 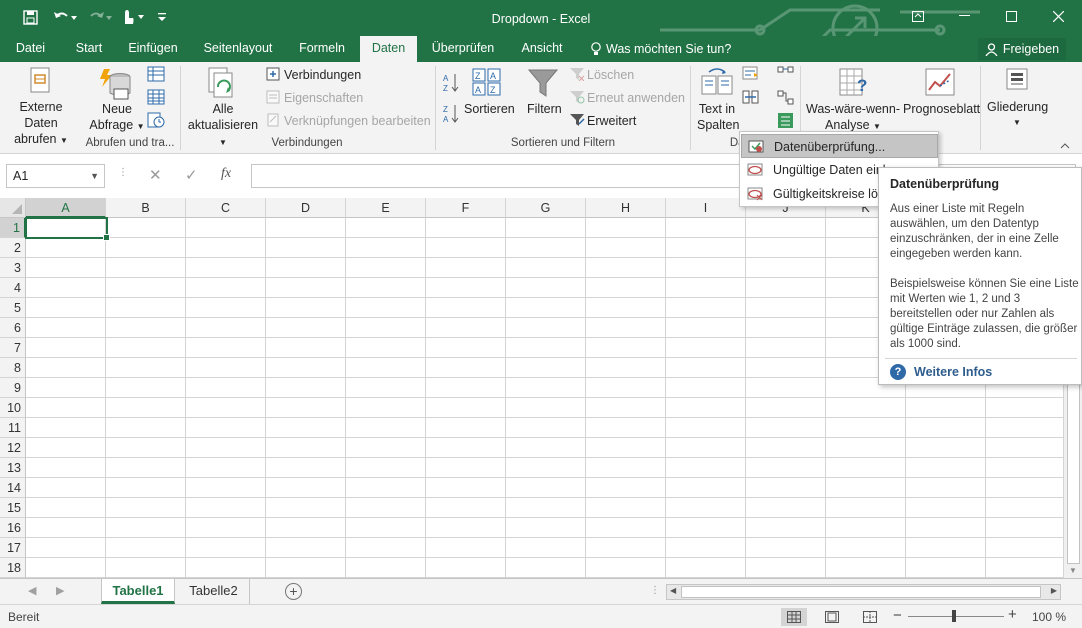 I want to click on what-if-analysis-icon: ?, so click(x=854, y=84).